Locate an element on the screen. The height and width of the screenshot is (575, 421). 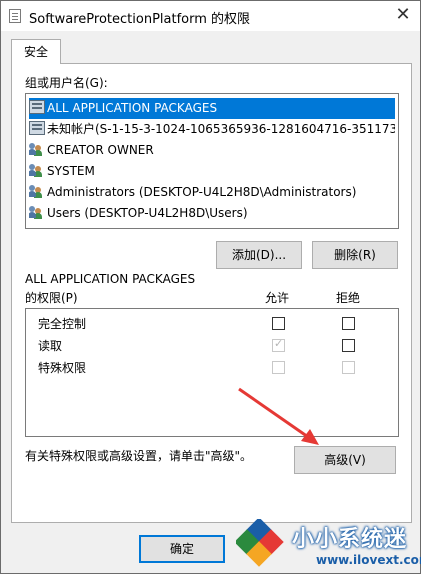
watermark: 小小系统迷 www.ilovext.com is located at coordinates (326, 546).